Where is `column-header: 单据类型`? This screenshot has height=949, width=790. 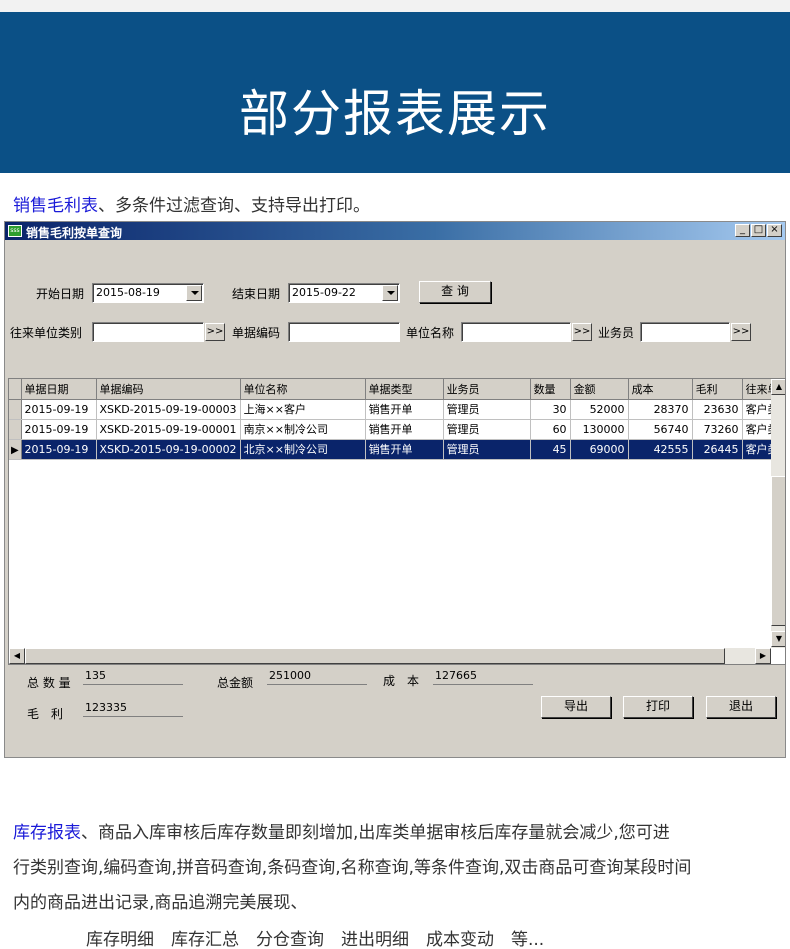 column-header: 单据类型 is located at coordinates (404, 389).